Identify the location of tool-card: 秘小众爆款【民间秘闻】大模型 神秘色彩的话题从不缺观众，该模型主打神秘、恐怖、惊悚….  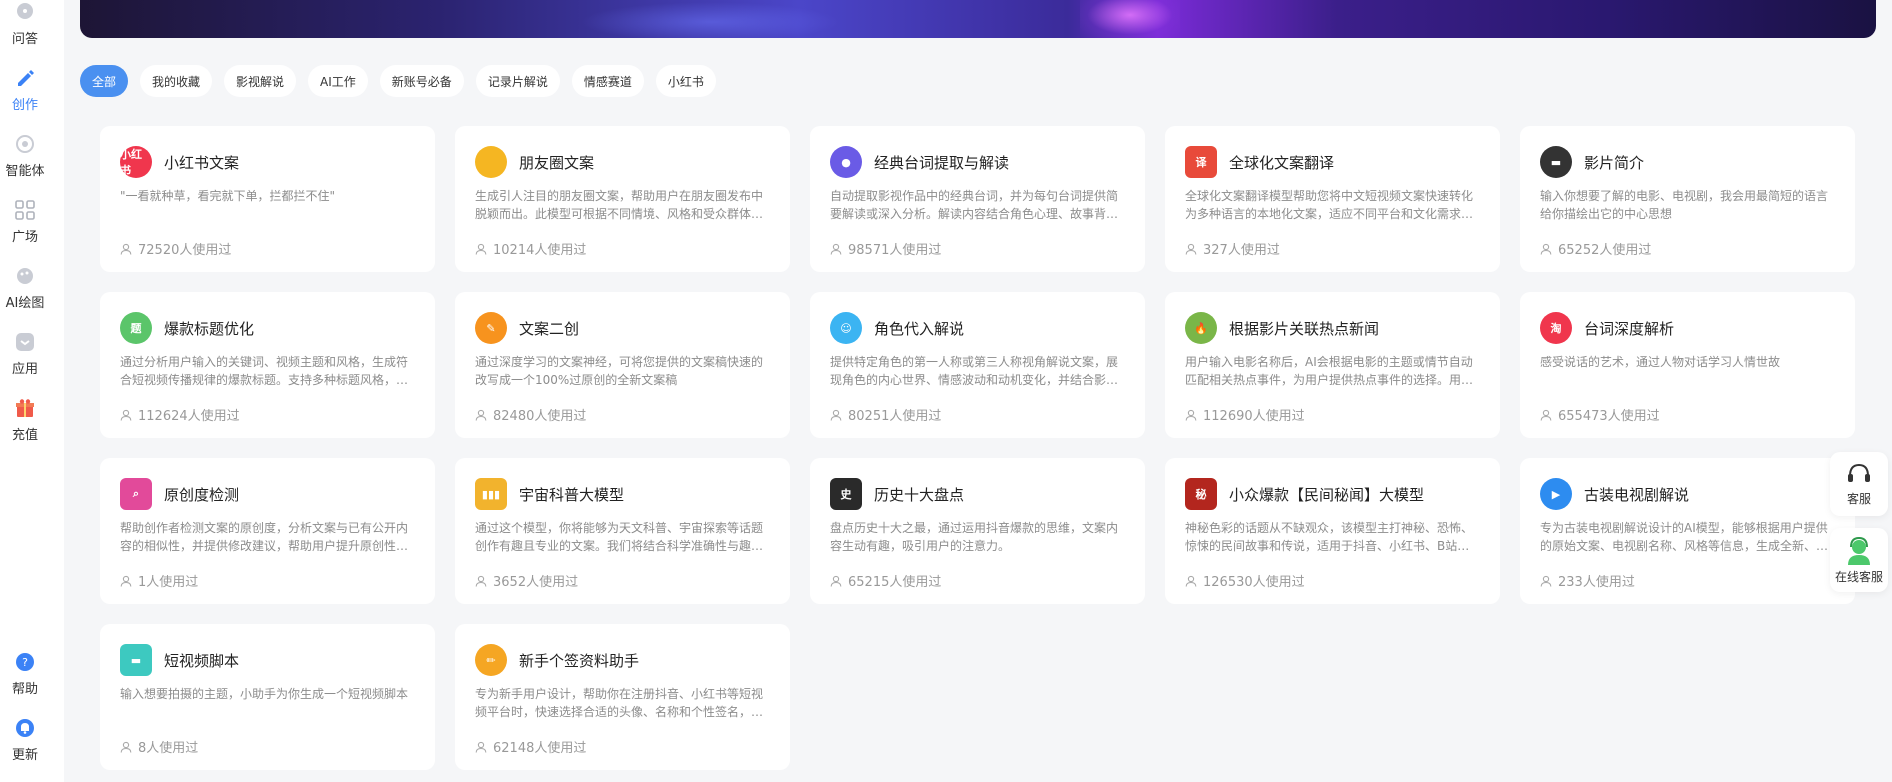
(1332, 531).